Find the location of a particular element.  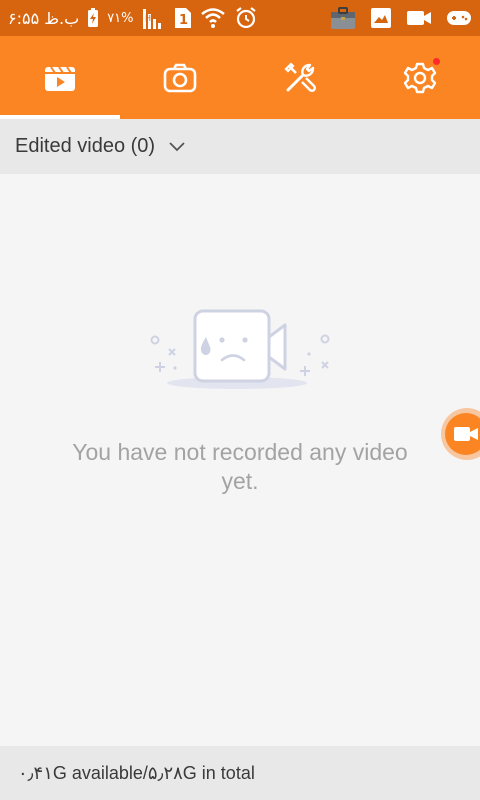

tools-icon is located at coordinates (300, 78).